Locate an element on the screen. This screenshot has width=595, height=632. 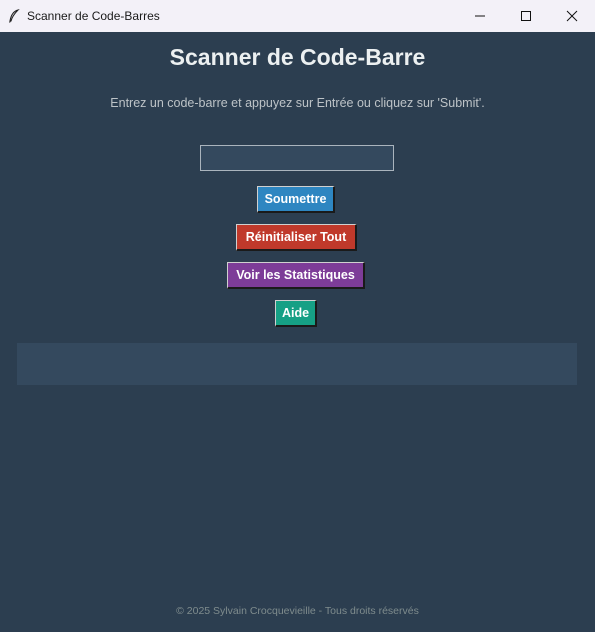
result-panel is located at coordinates (297, 364).